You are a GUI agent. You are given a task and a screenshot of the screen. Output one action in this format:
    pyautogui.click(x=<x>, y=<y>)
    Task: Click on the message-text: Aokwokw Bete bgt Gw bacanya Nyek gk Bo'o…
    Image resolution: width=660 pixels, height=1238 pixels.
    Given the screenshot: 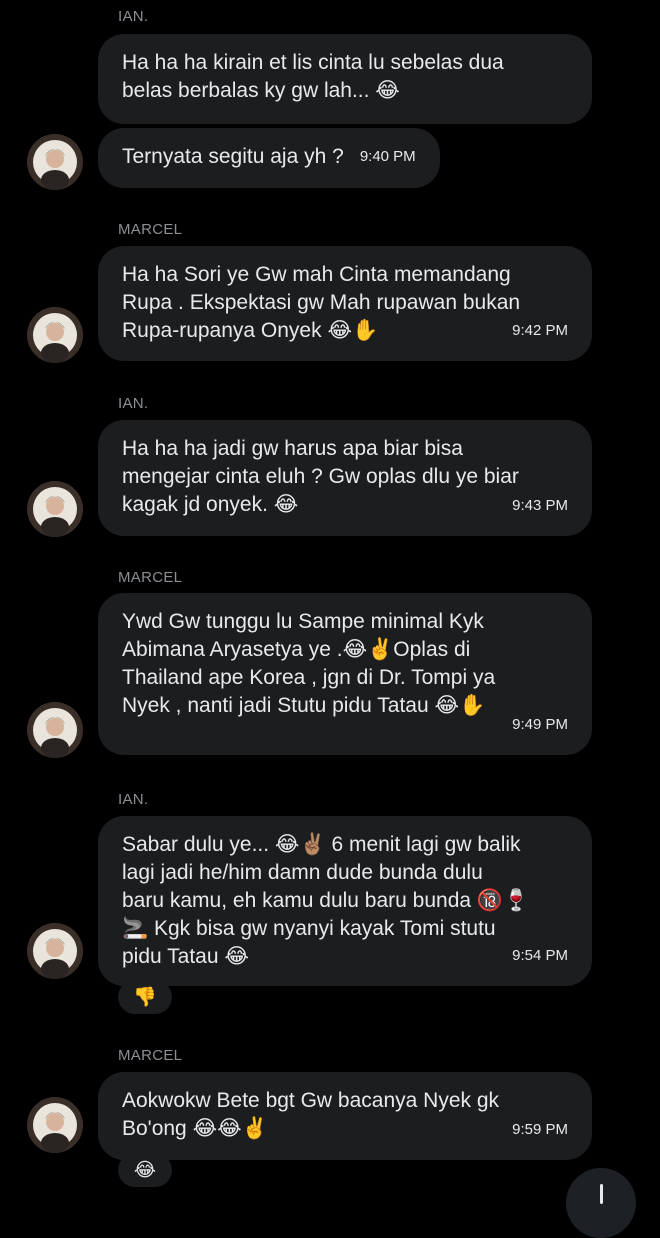 What is the action you would take?
    pyautogui.click(x=311, y=1114)
    